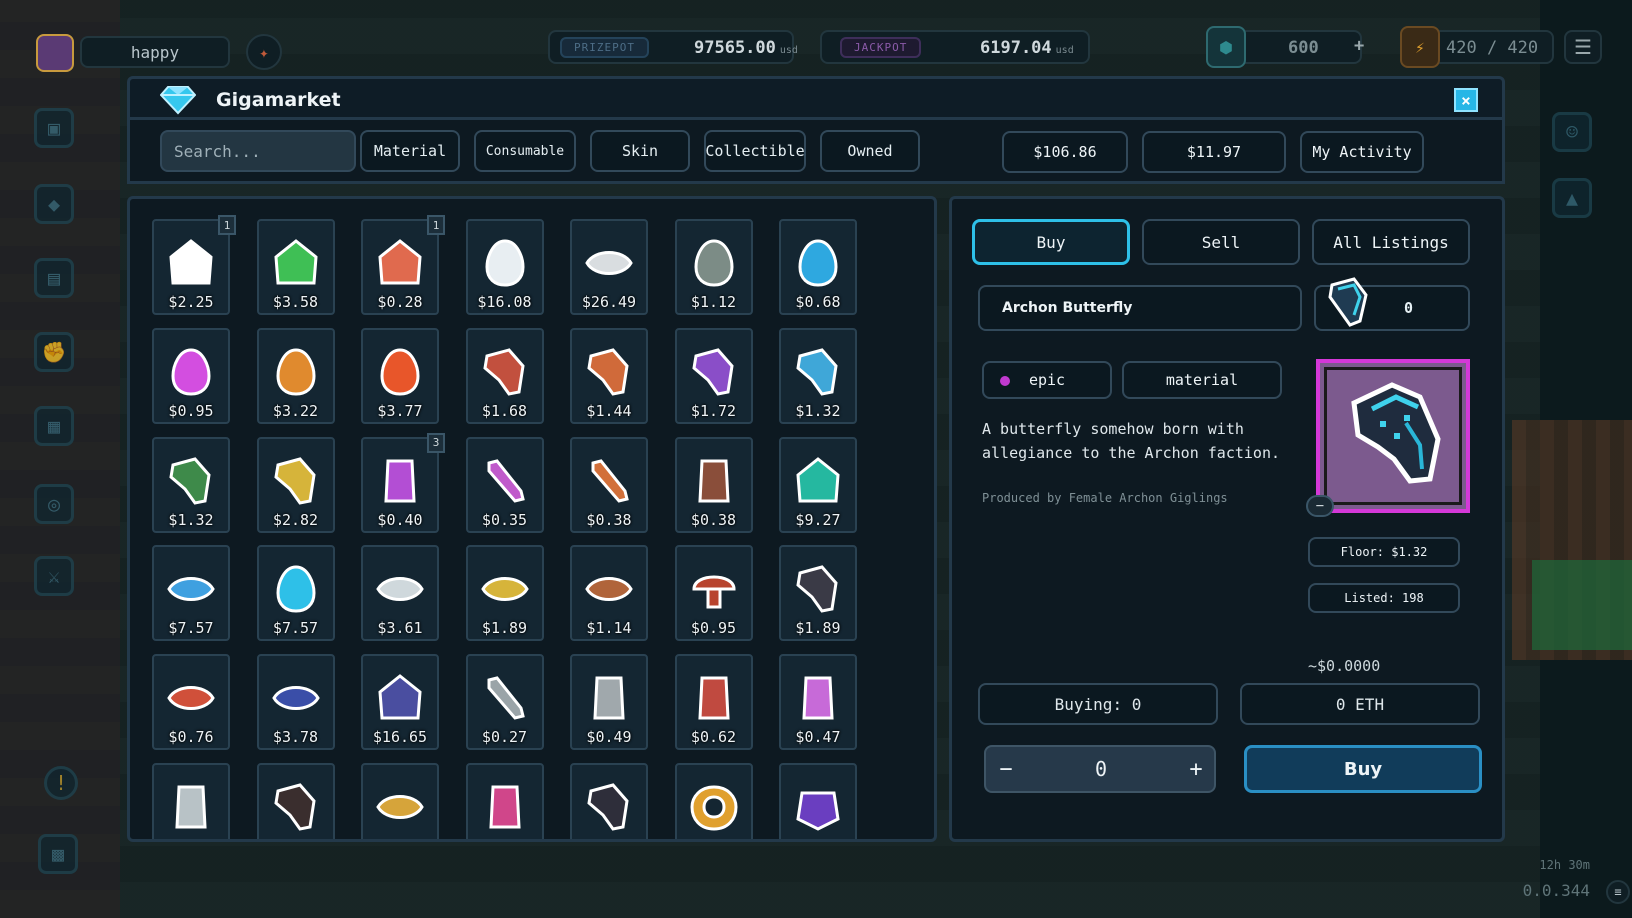  What do you see at coordinates (410, 151) in the screenshot?
I see `filter-material: Material` at bounding box center [410, 151].